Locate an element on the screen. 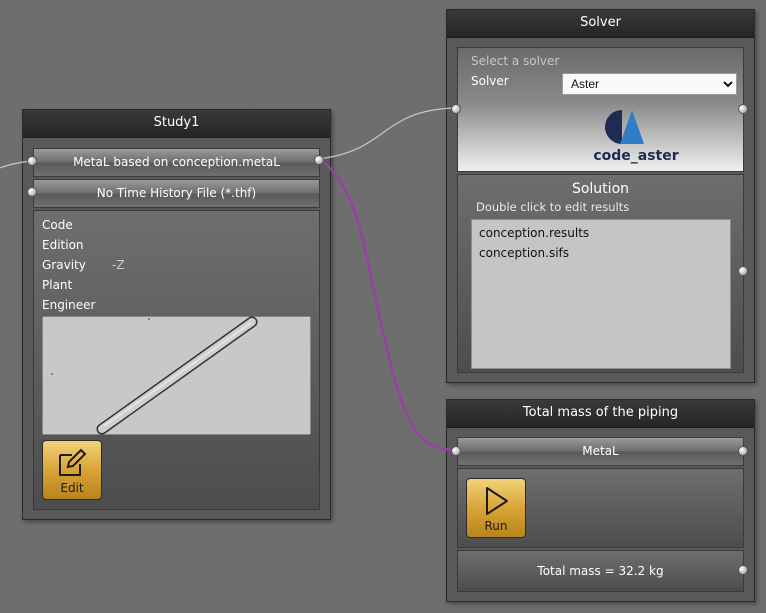  prop-plant-label: Plant is located at coordinates (57, 285).